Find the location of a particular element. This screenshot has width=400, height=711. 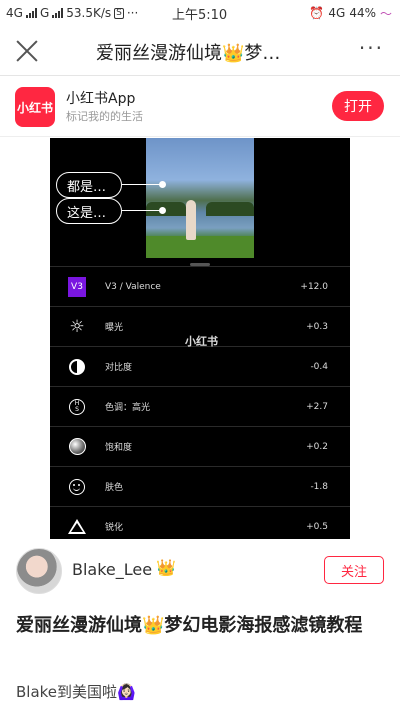

adjustment-row-skin-tone: 肤色 -1.8 is located at coordinates (200, 486).